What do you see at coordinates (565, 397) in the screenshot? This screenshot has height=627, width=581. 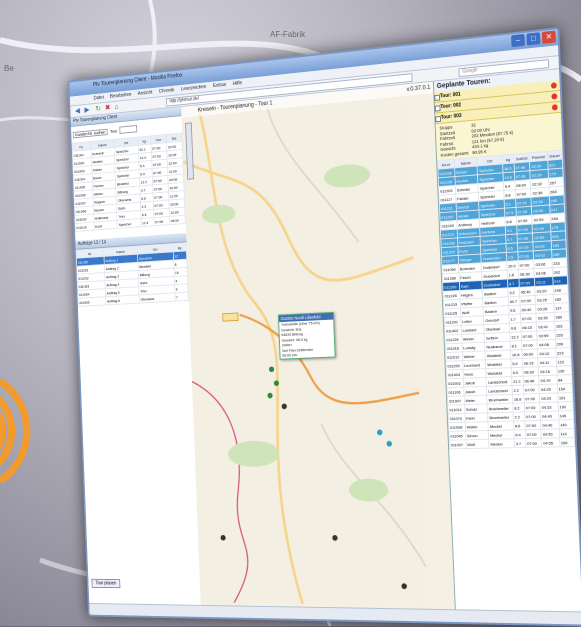 I see `table-cell: 151` at bounding box center [565, 397].